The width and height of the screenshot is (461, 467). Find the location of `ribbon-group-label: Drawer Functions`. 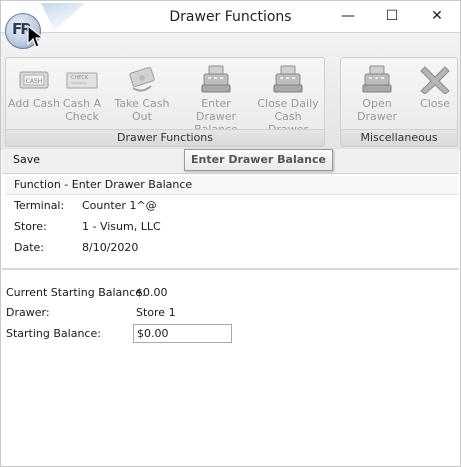

ribbon-group-label: Drawer Functions is located at coordinates (165, 137).